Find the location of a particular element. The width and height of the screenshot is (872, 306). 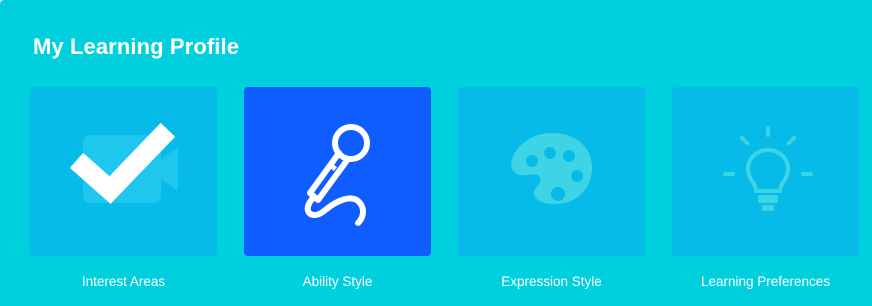

page-title: My Learning Profile is located at coordinates (136, 46).